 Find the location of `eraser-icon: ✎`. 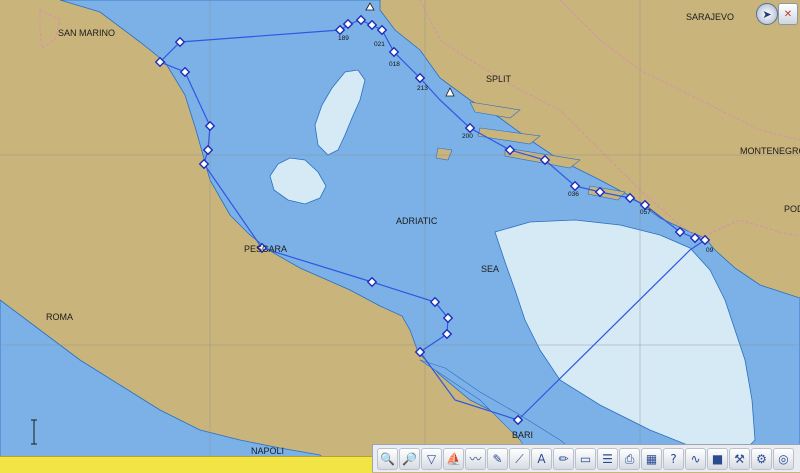

eraser-icon: ✎ is located at coordinates (497, 458).